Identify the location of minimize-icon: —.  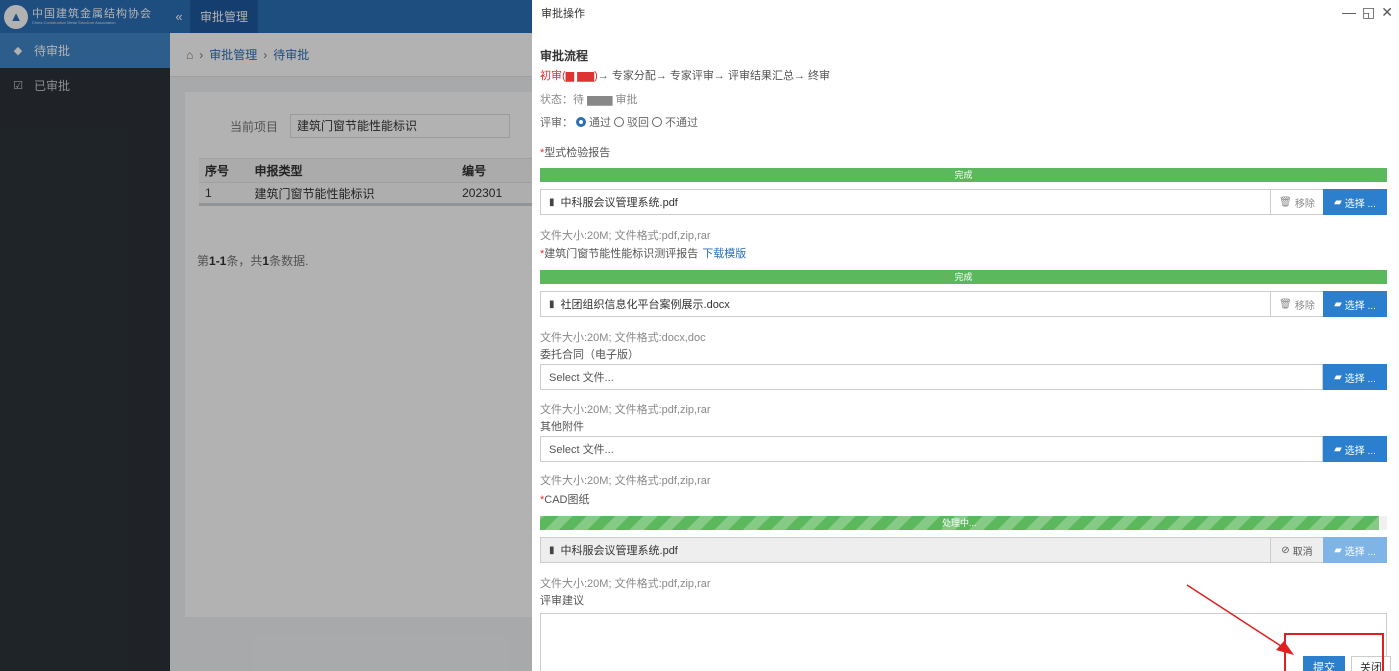
(1349, 12).